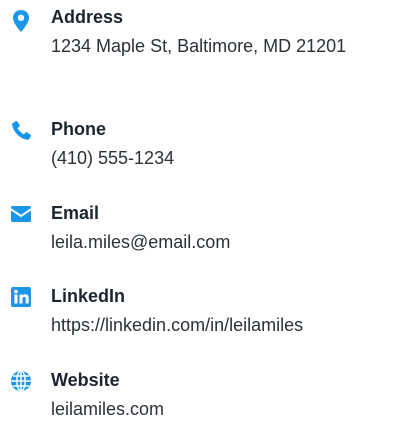  Describe the element at coordinates (21, 381) in the screenshot. I see `globe-icon` at that location.